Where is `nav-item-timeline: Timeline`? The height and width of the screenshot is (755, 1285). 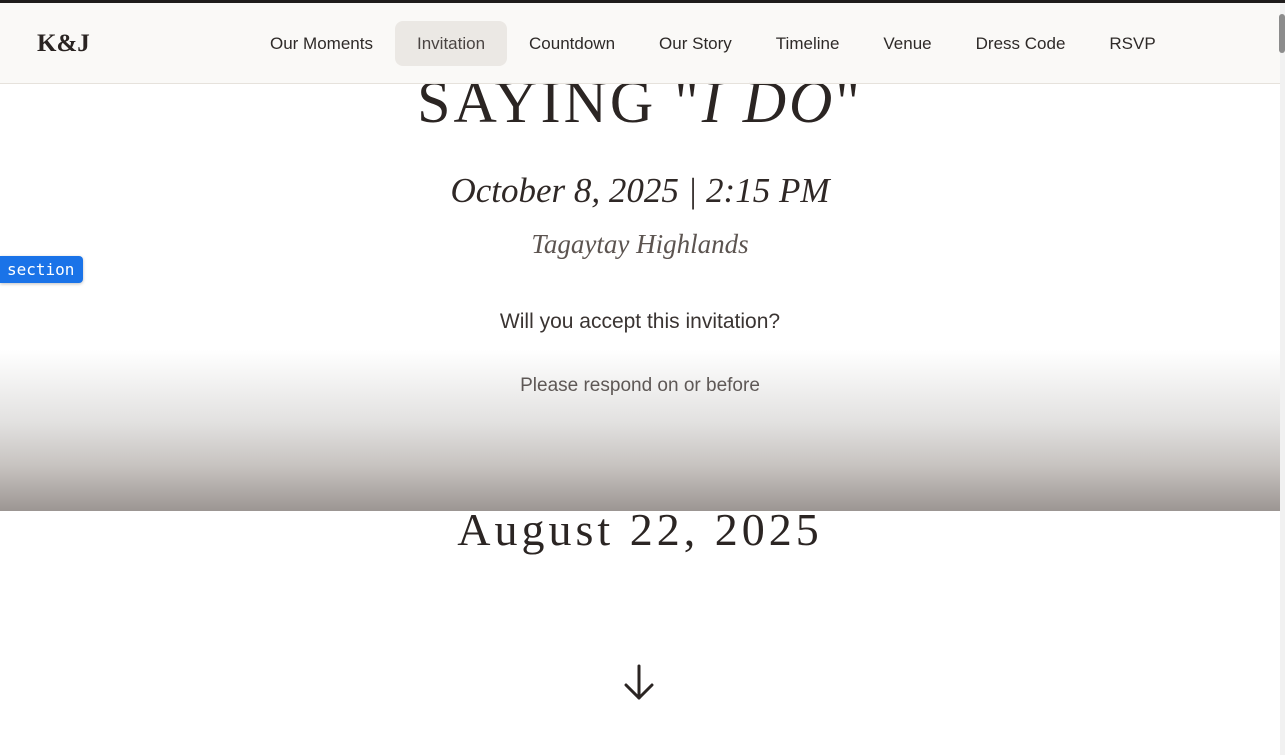 nav-item-timeline: Timeline is located at coordinates (808, 43).